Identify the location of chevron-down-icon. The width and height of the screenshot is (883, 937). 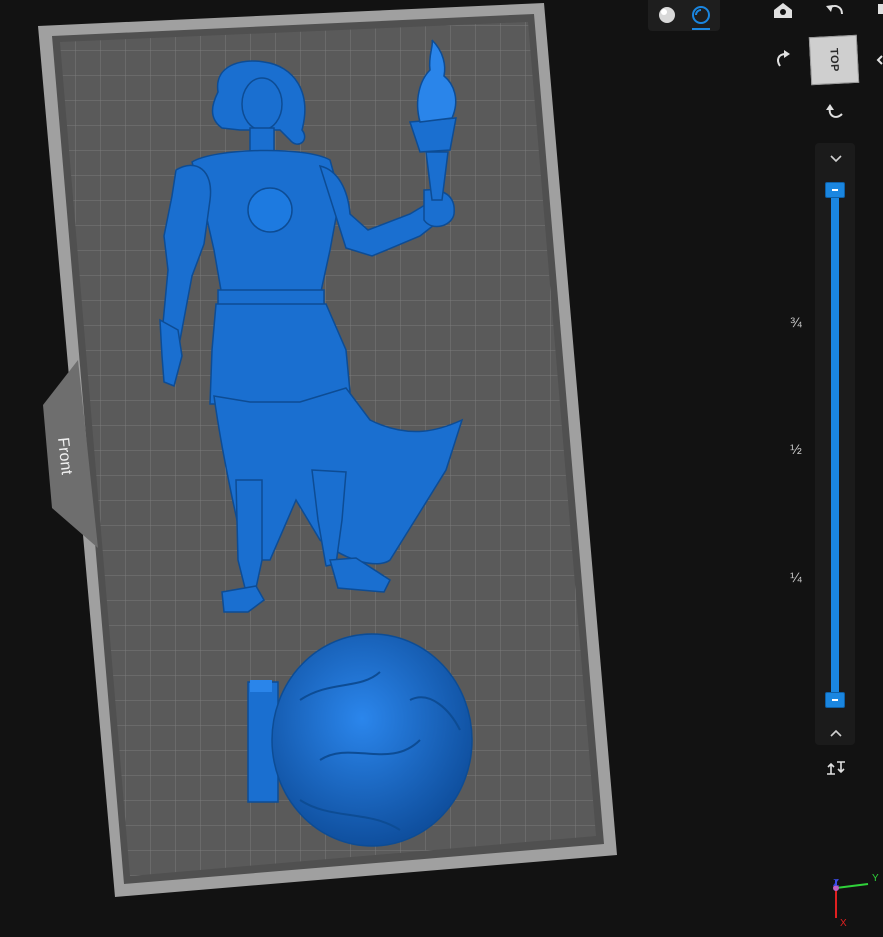
(836, 159).